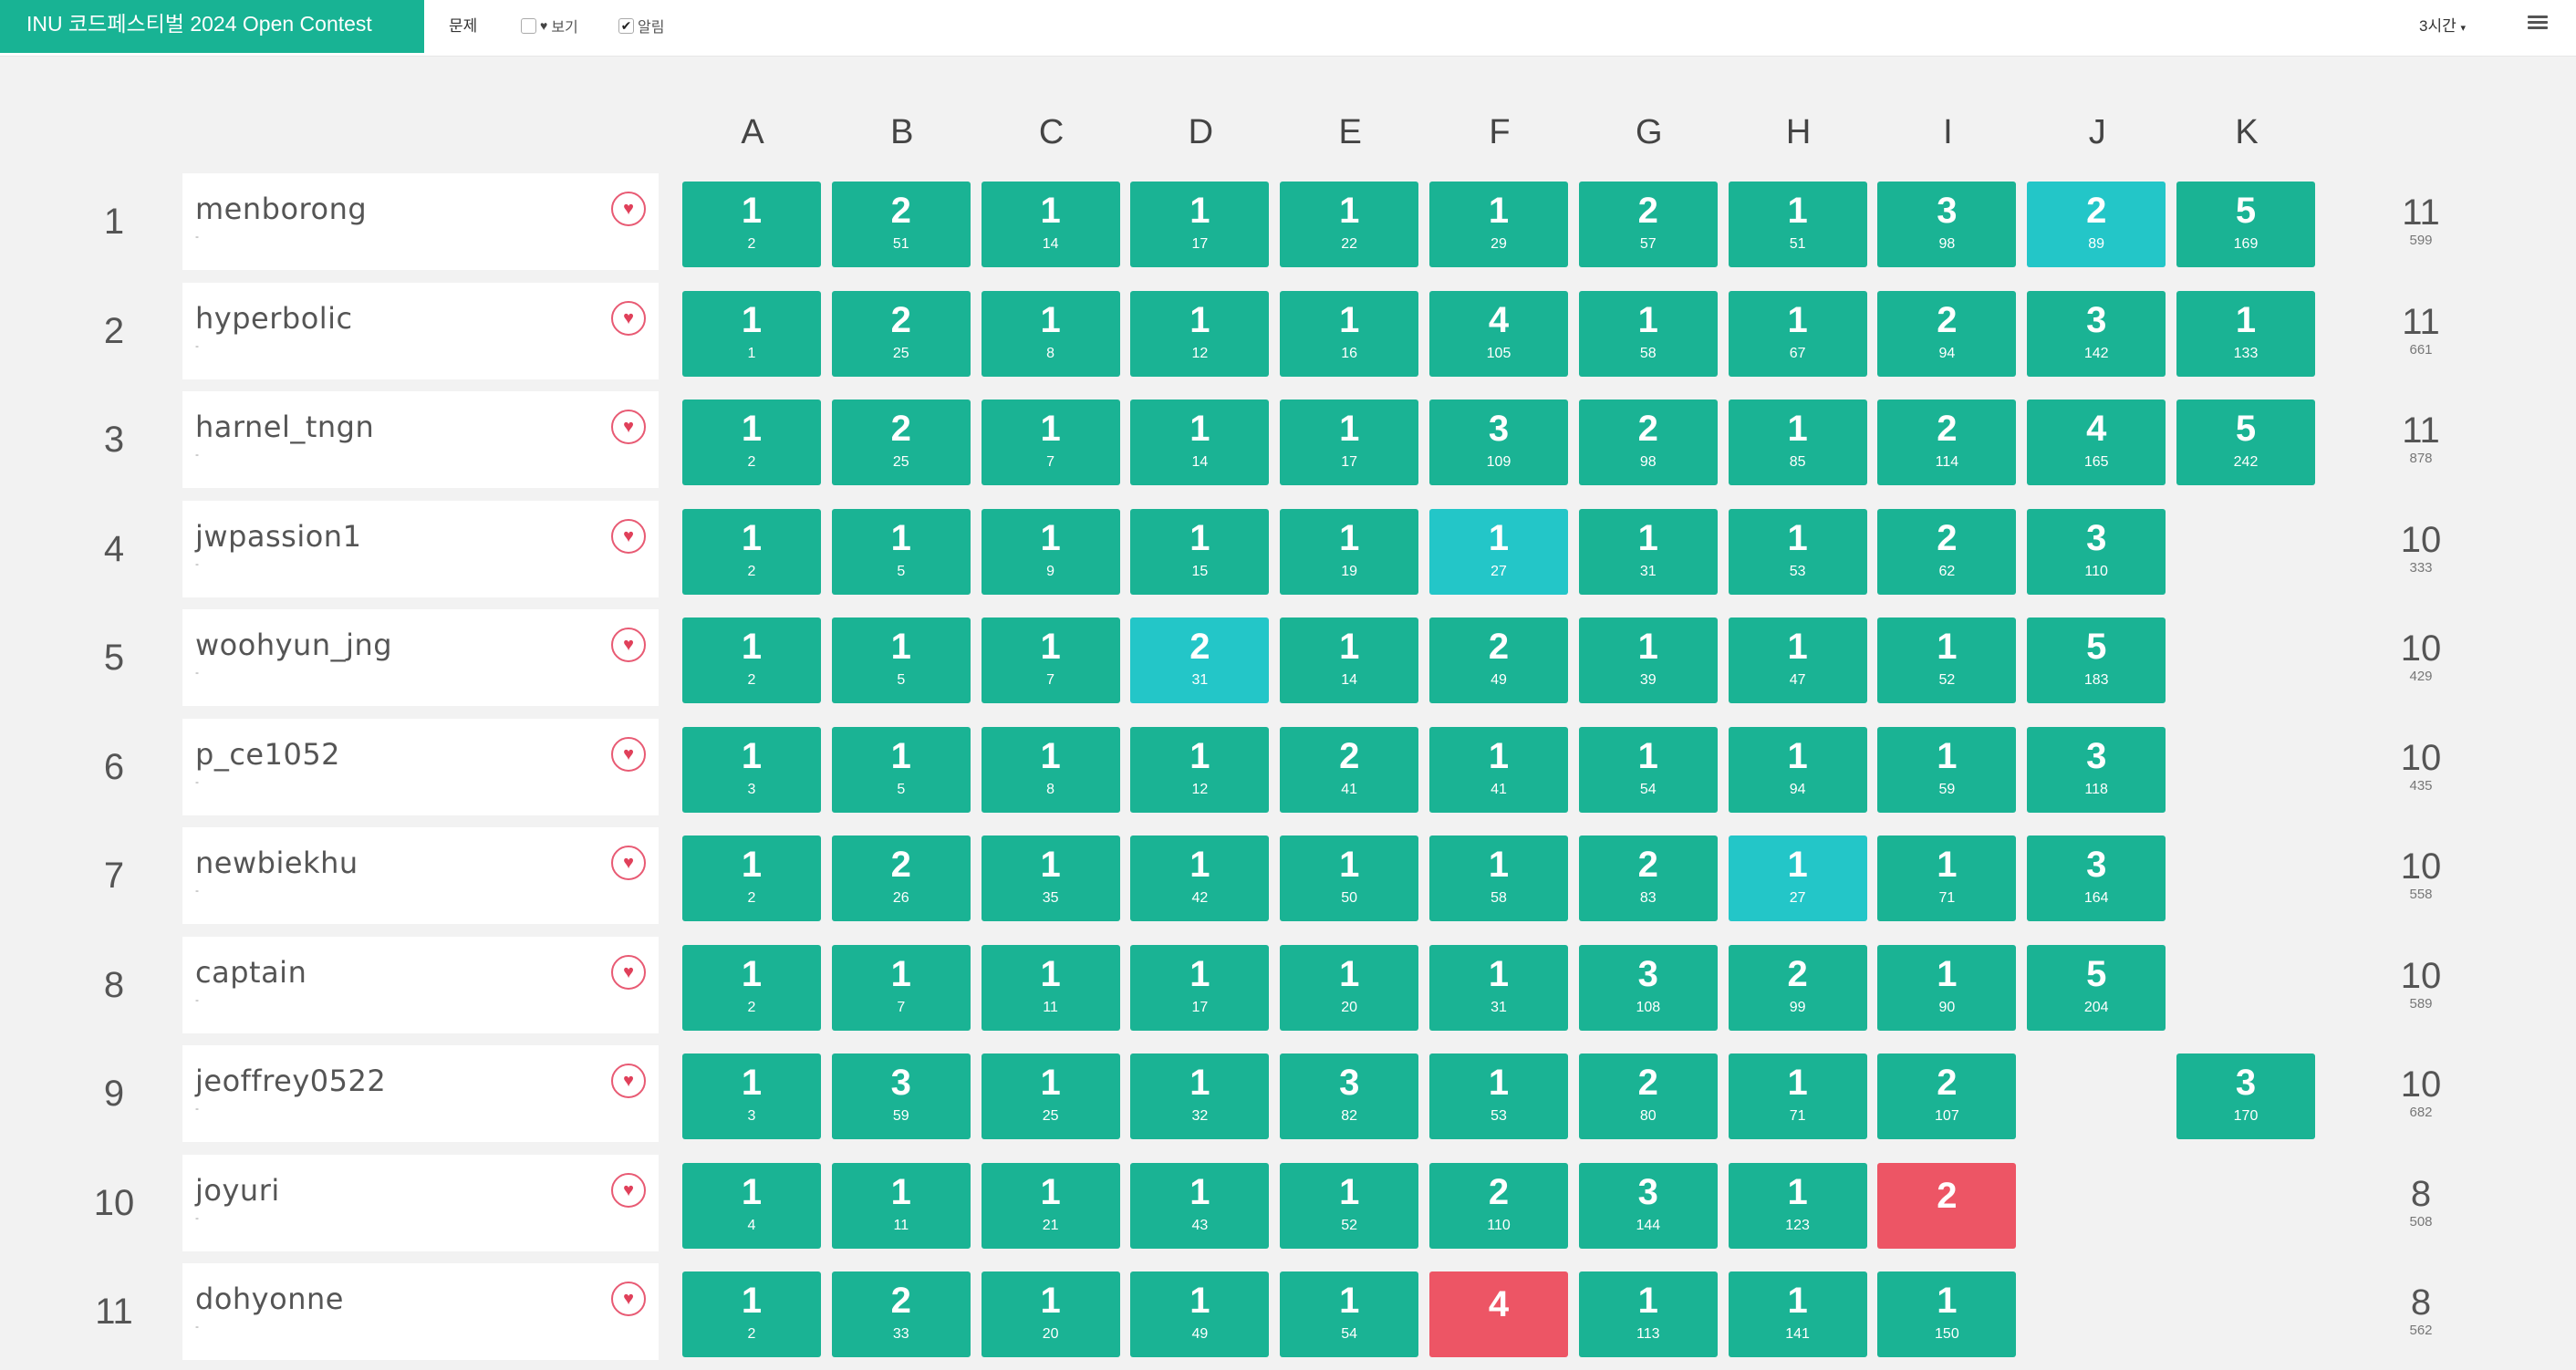  Describe the element at coordinates (1947, 769) in the screenshot. I see `result-cell-i: 1 59` at that location.